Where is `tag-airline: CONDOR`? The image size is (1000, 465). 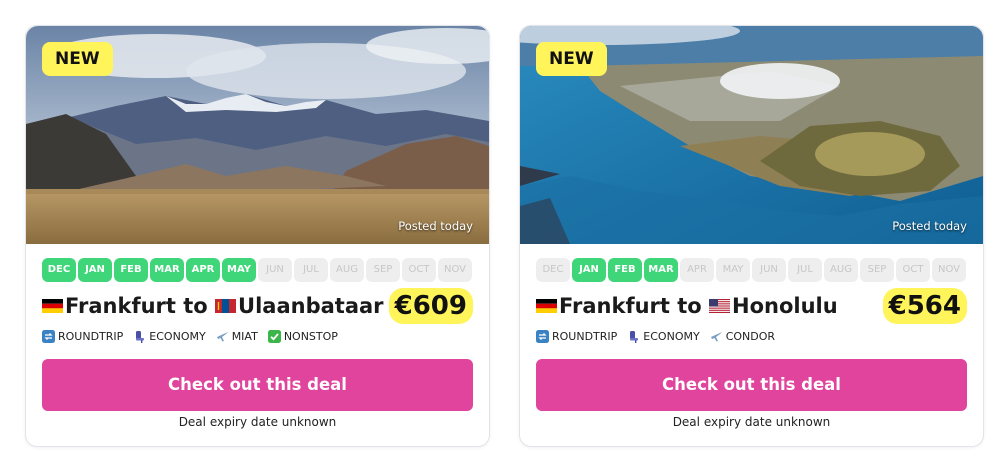
tag-airline: CONDOR is located at coordinates (742, 336).